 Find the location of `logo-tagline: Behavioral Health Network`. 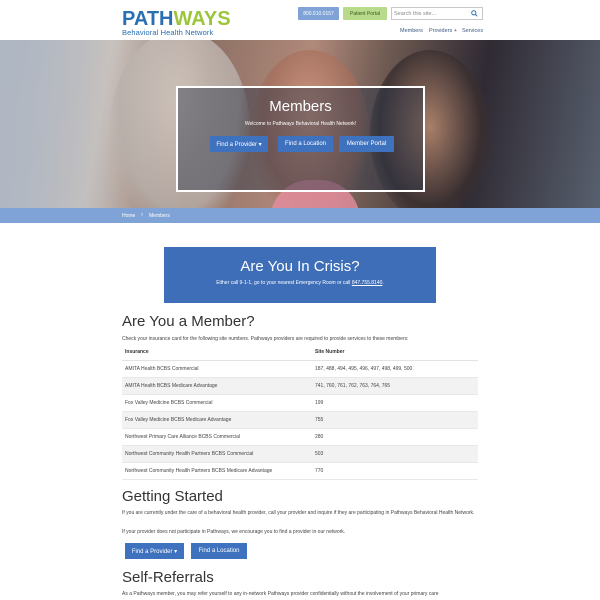

logo-tagline: Behavioral Health Network is located at coordinates (168, 32).